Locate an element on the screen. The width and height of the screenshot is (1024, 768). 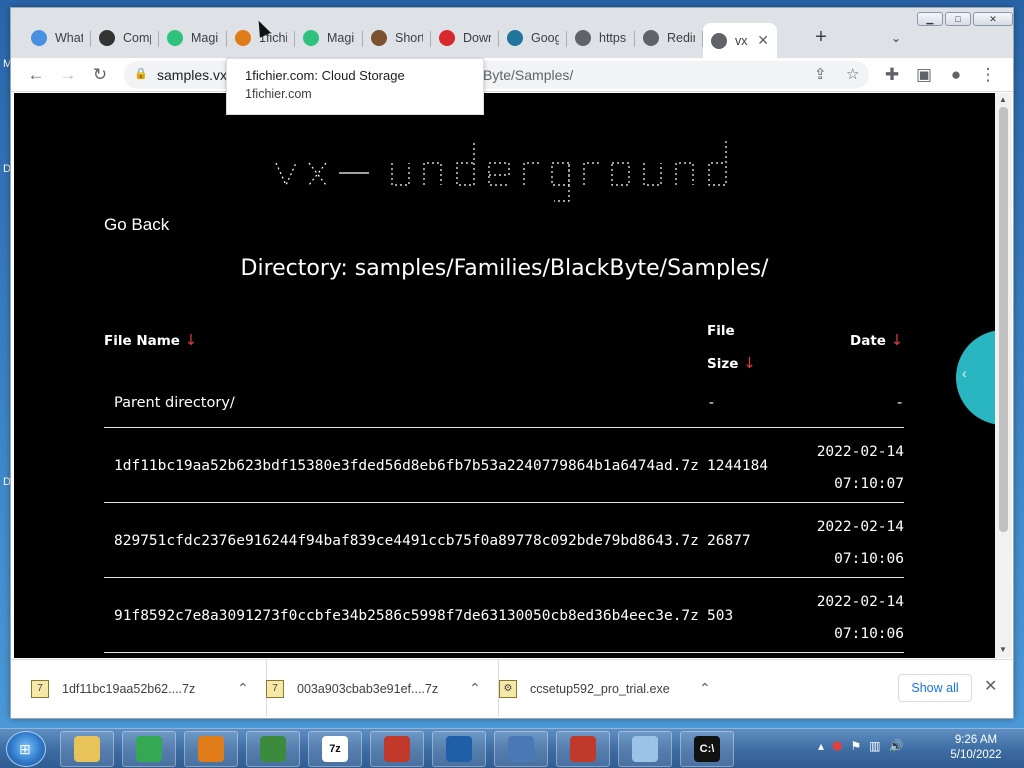
tab-9: Redir is located at coordinates (669, 38).